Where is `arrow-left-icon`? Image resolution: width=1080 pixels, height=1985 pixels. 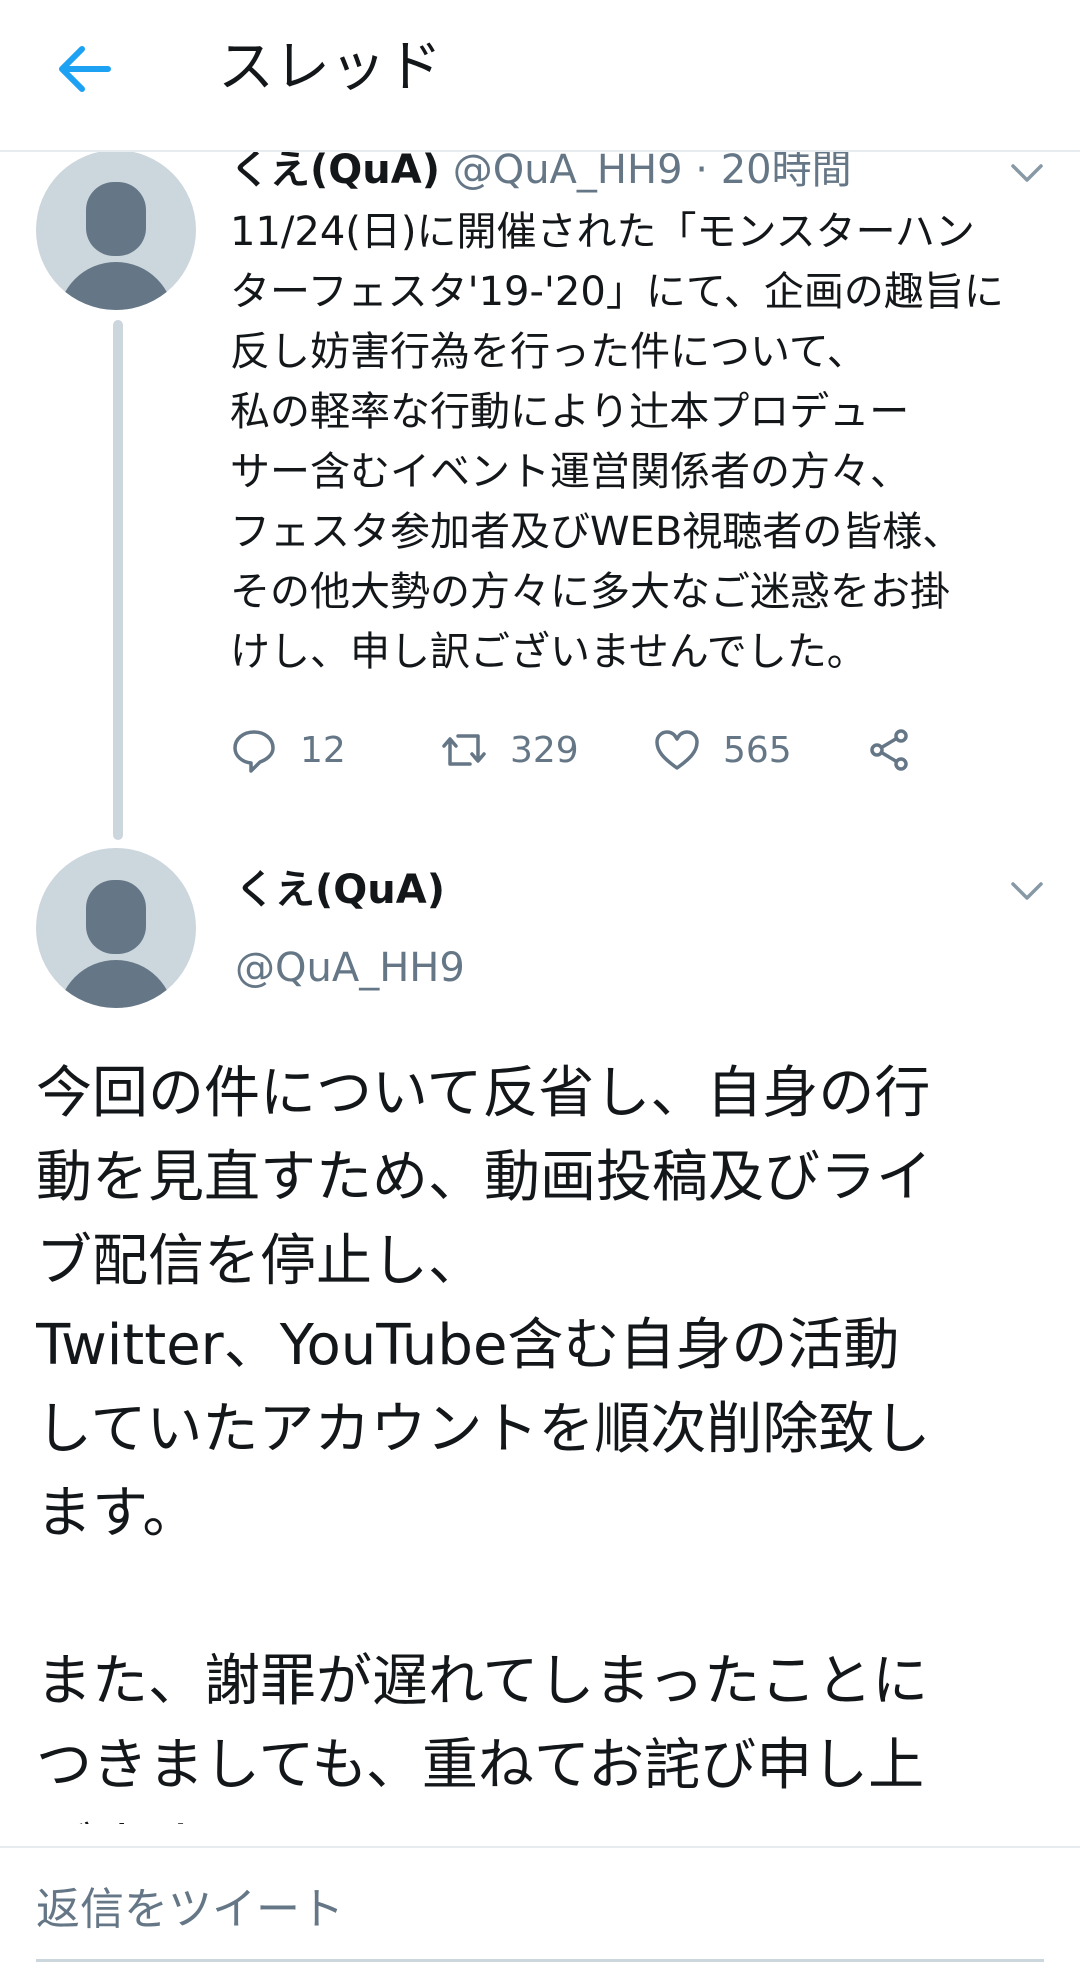
arrow-left-icon is located at coordinates (85, 69).